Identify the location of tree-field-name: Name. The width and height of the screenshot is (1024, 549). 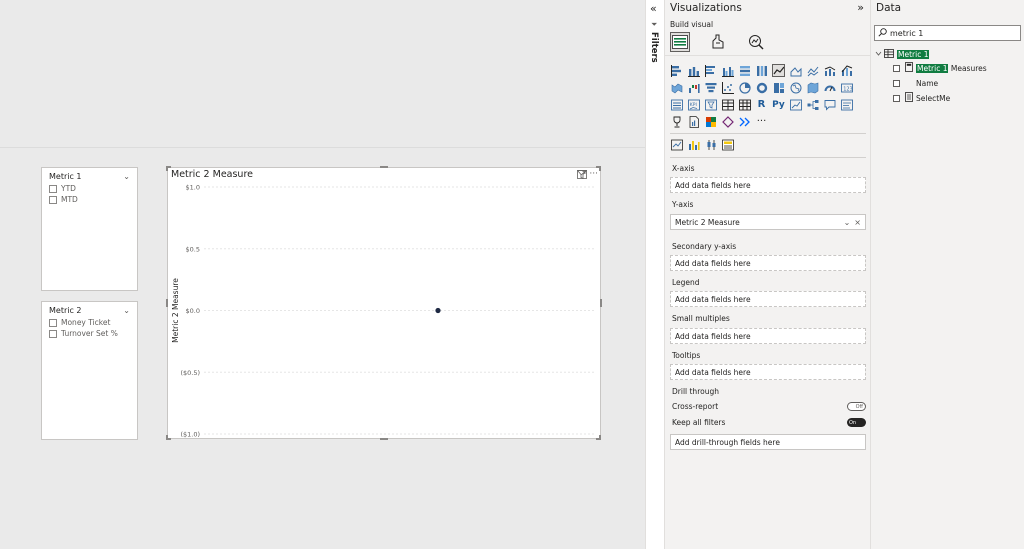
(915, 83).